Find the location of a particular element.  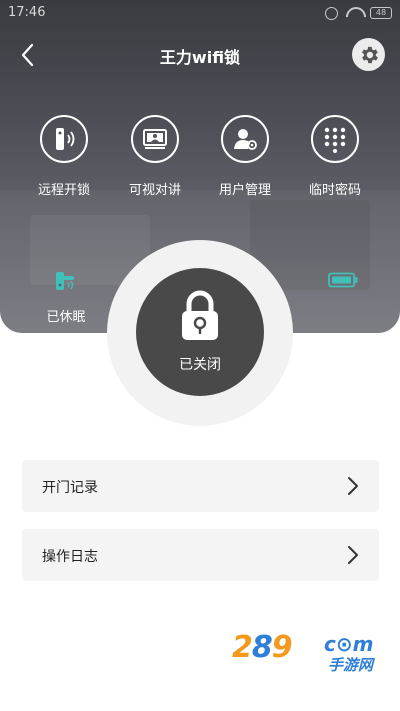

page-title: 王力wifi锁 is located at coordinates (200, 57).